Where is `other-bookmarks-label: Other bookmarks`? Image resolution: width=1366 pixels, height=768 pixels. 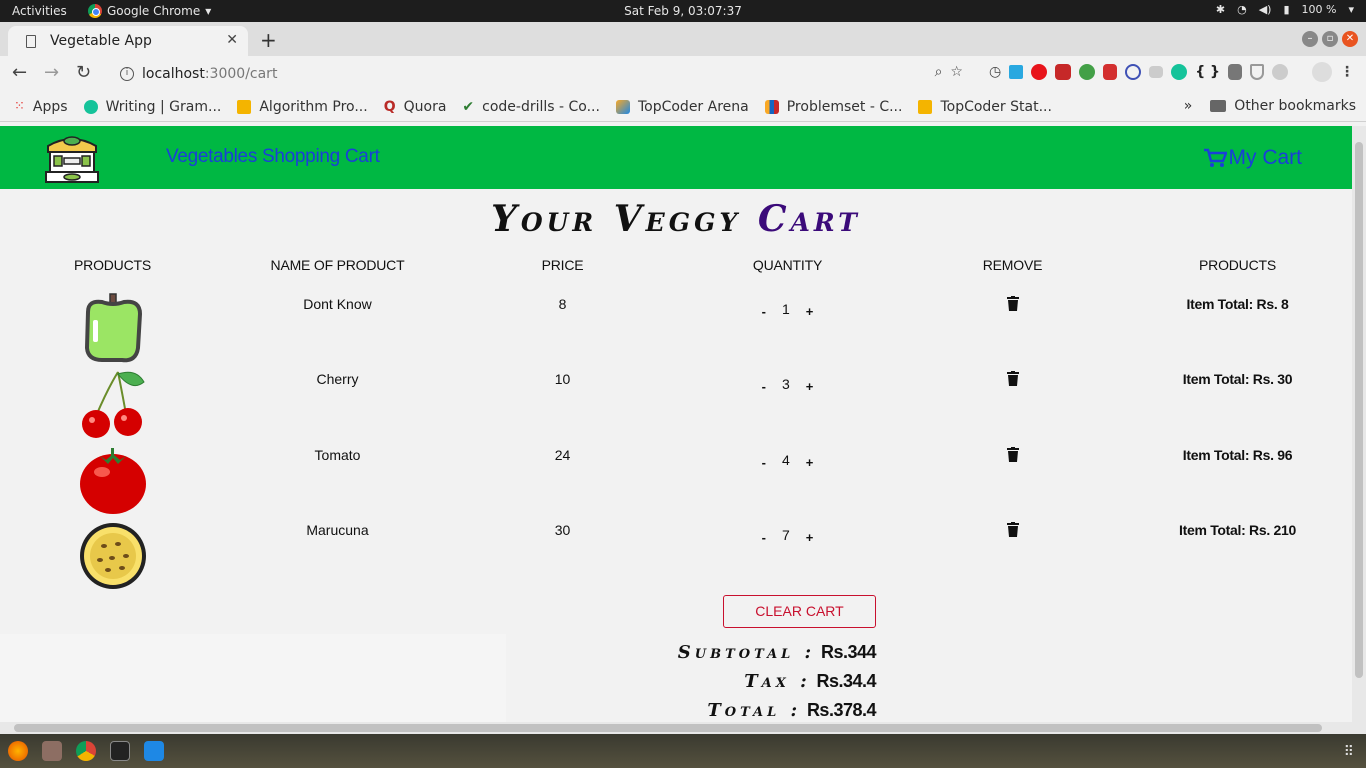
other-bookmarks-label: Other bookmarks is located at coordinates (1295, 106).